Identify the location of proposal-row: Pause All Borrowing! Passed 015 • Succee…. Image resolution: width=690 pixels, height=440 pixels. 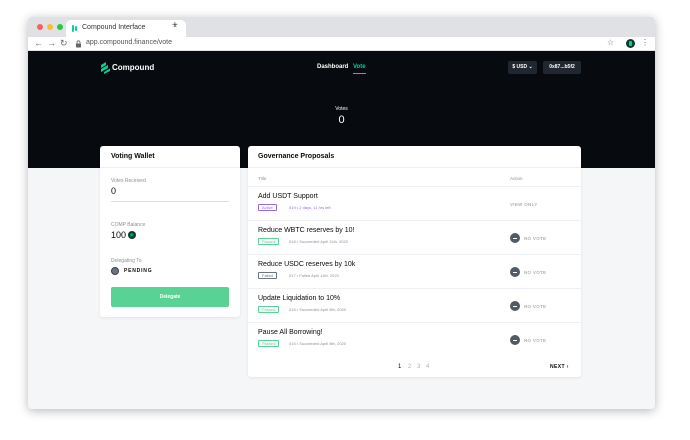
(414, 339).